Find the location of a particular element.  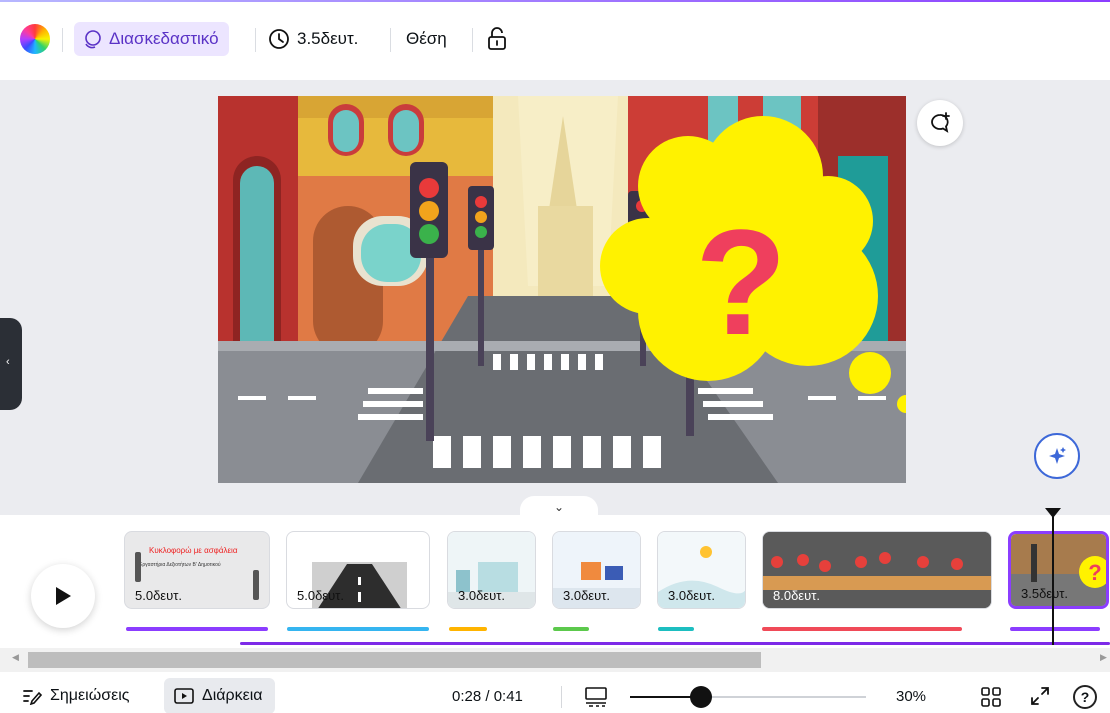

notes-label: Σημειώσεις is located at coordinates (90, 695).